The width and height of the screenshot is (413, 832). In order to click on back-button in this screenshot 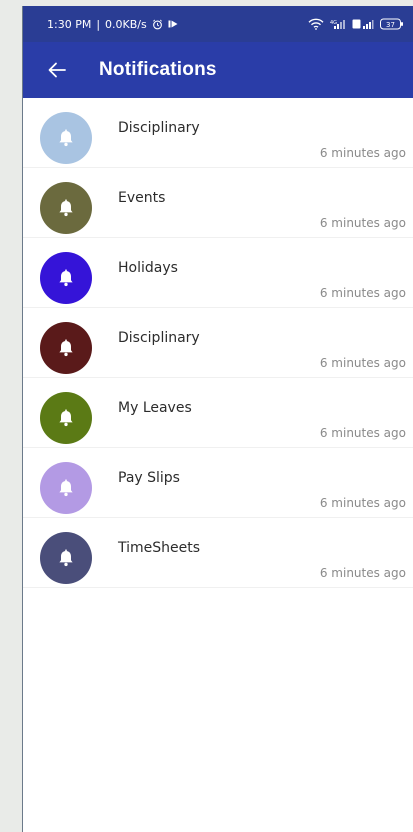, I will do `click(57, 70)`.